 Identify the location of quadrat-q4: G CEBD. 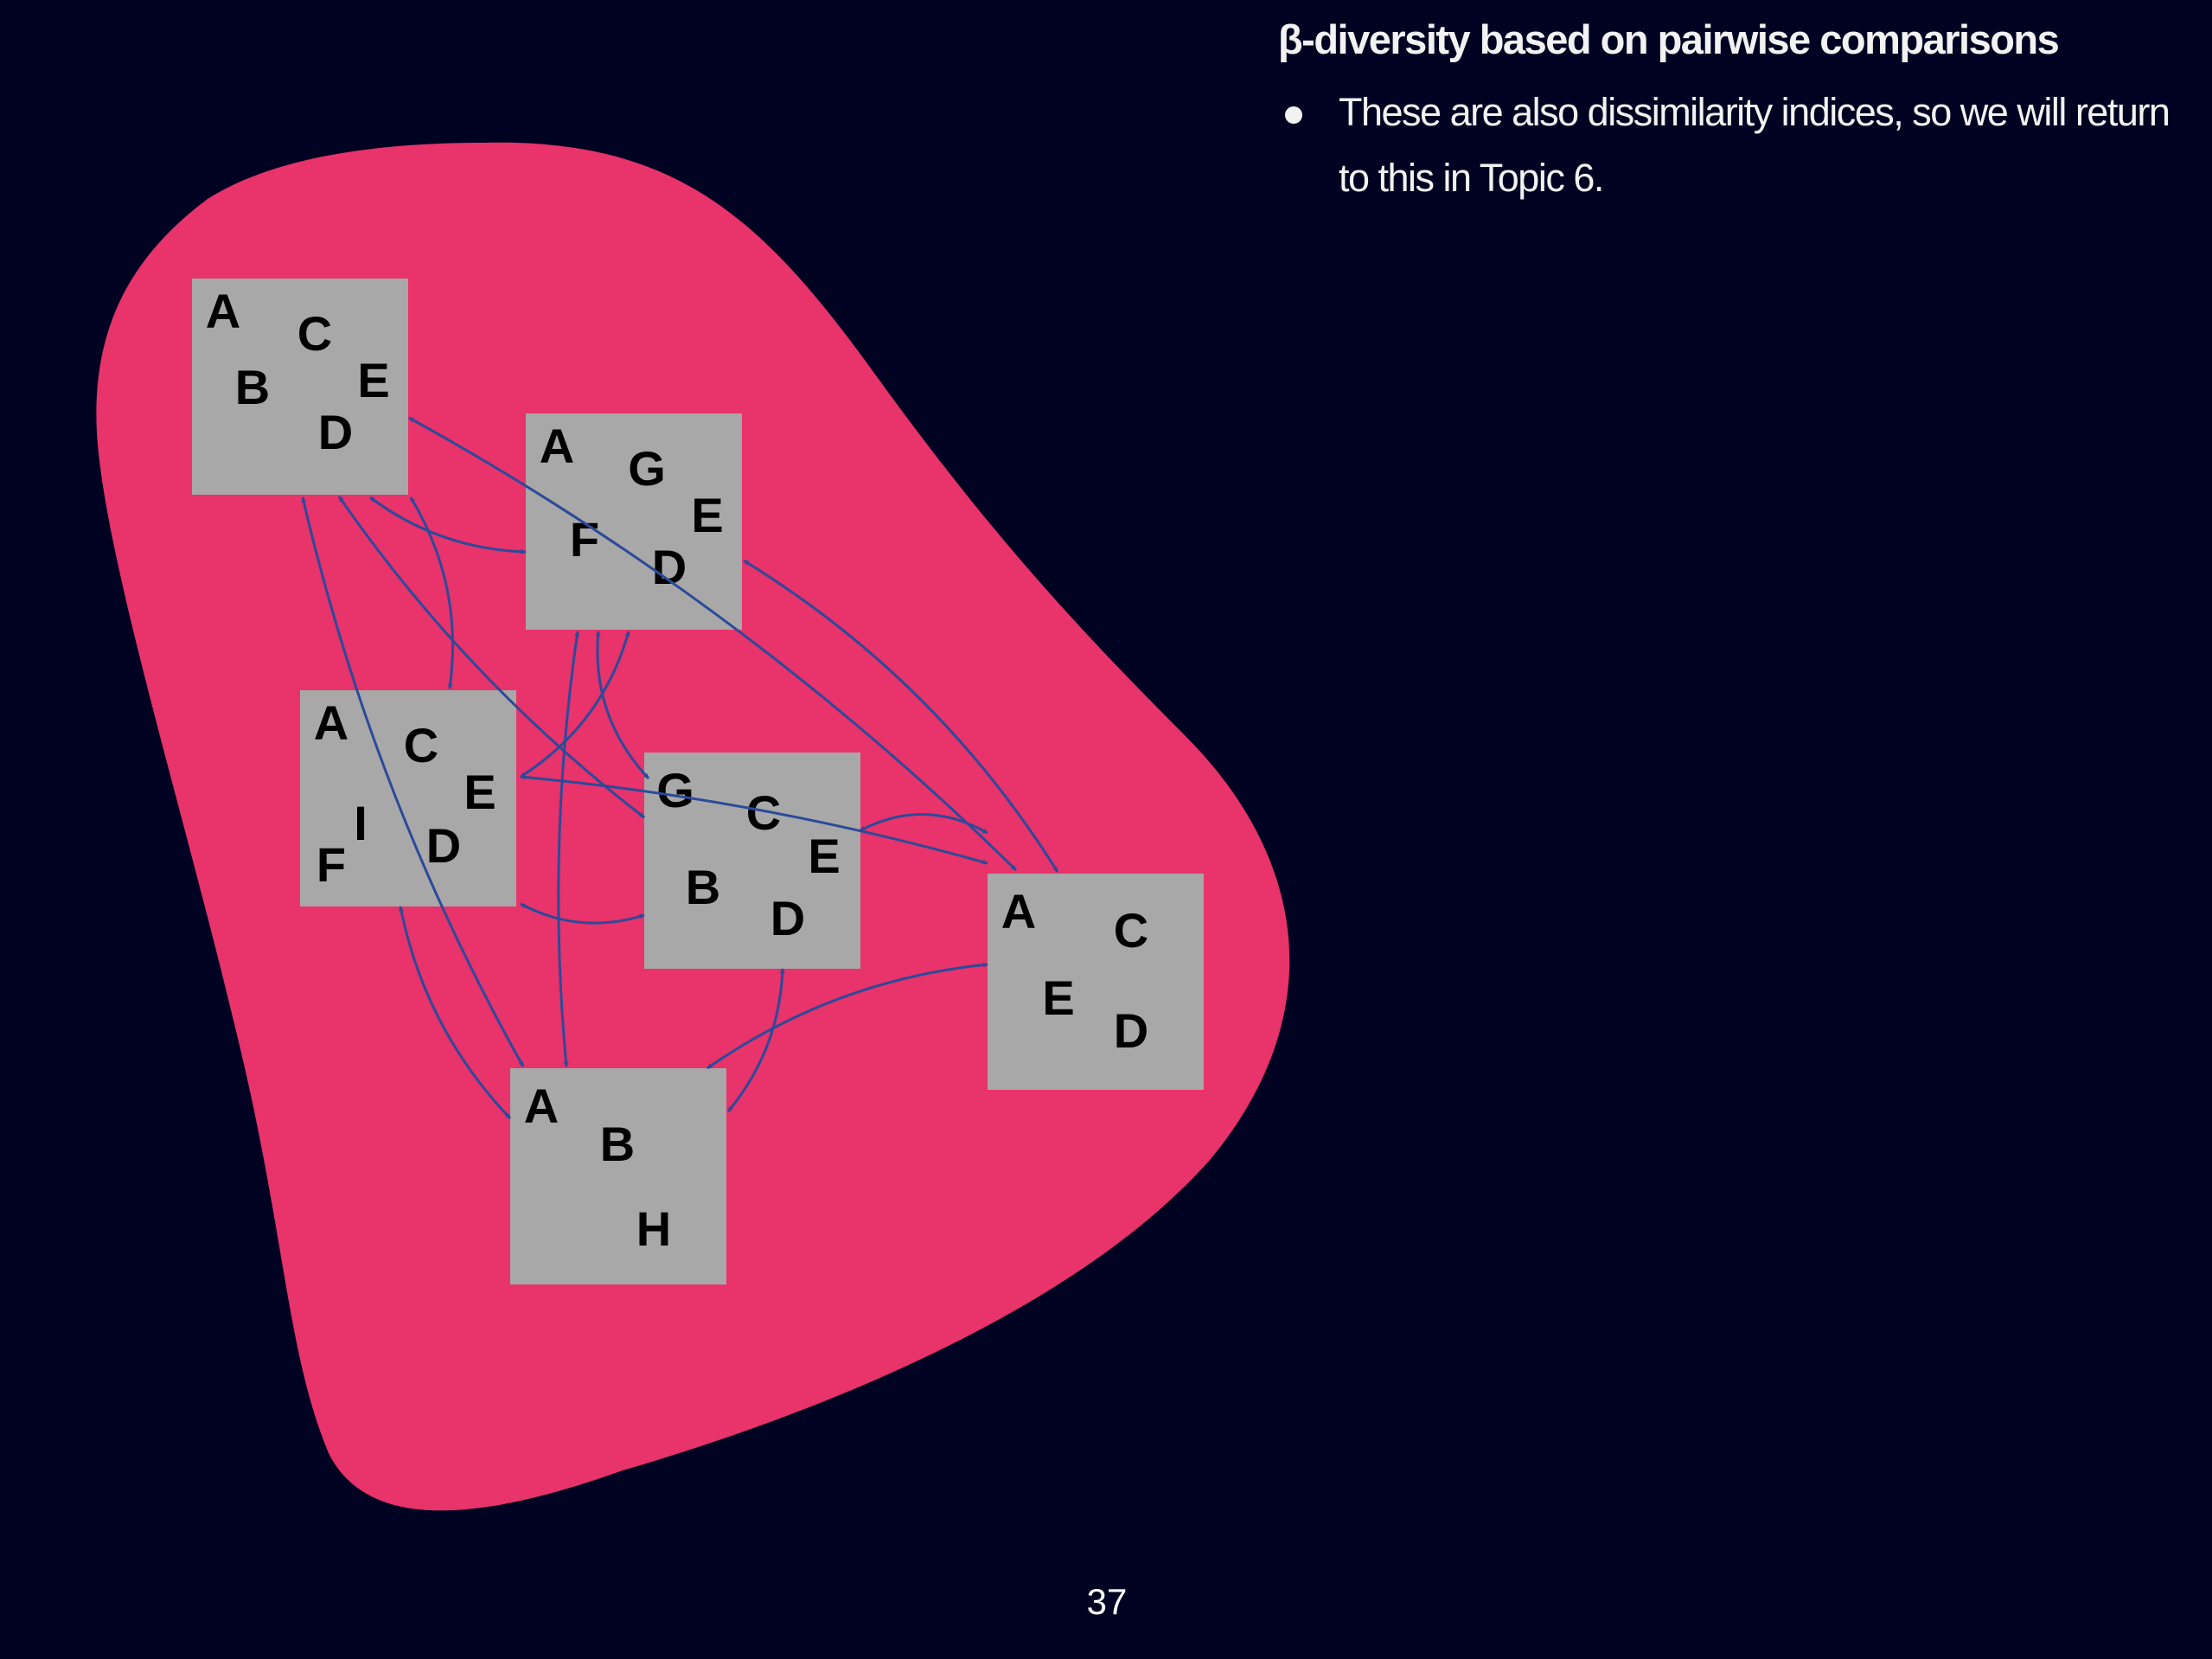
(752, 861).